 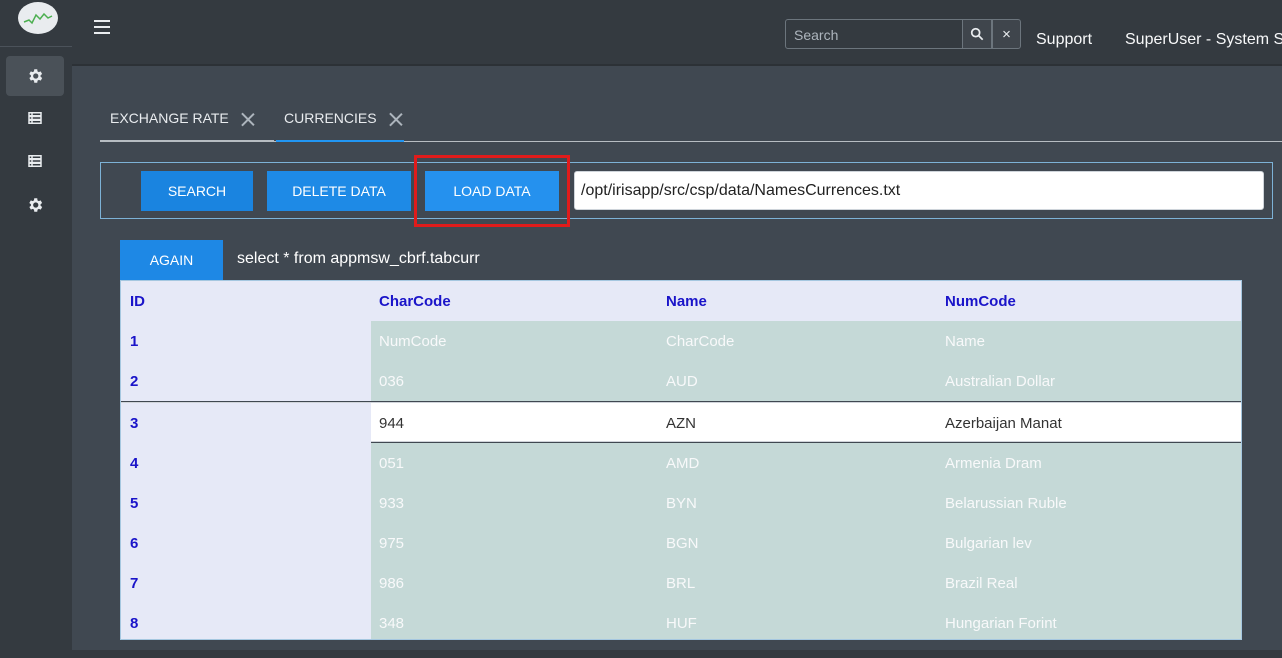 I want to click on table-cell: 5, so click(x=246, y=503).